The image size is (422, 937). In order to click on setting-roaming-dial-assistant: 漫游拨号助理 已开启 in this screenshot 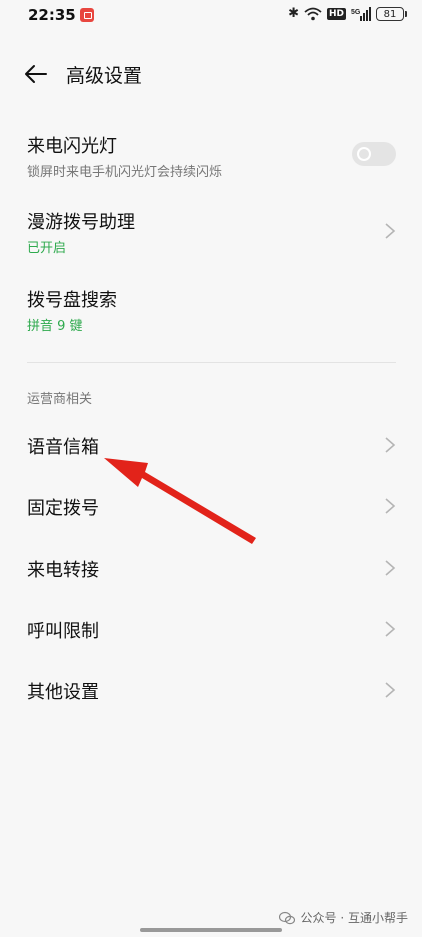, I will do `click(211, 232)`.